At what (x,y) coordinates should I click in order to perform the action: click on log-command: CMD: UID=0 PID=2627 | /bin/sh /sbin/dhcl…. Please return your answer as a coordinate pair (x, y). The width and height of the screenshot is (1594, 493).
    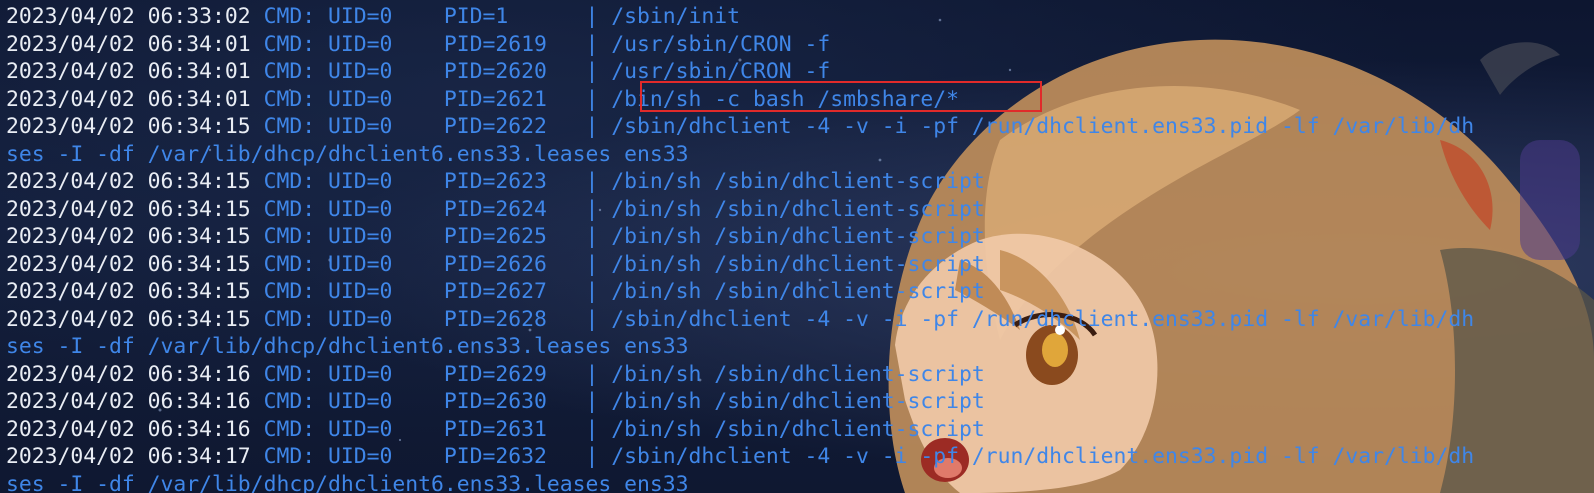
    Looking at the image, I should click on (617, 291).